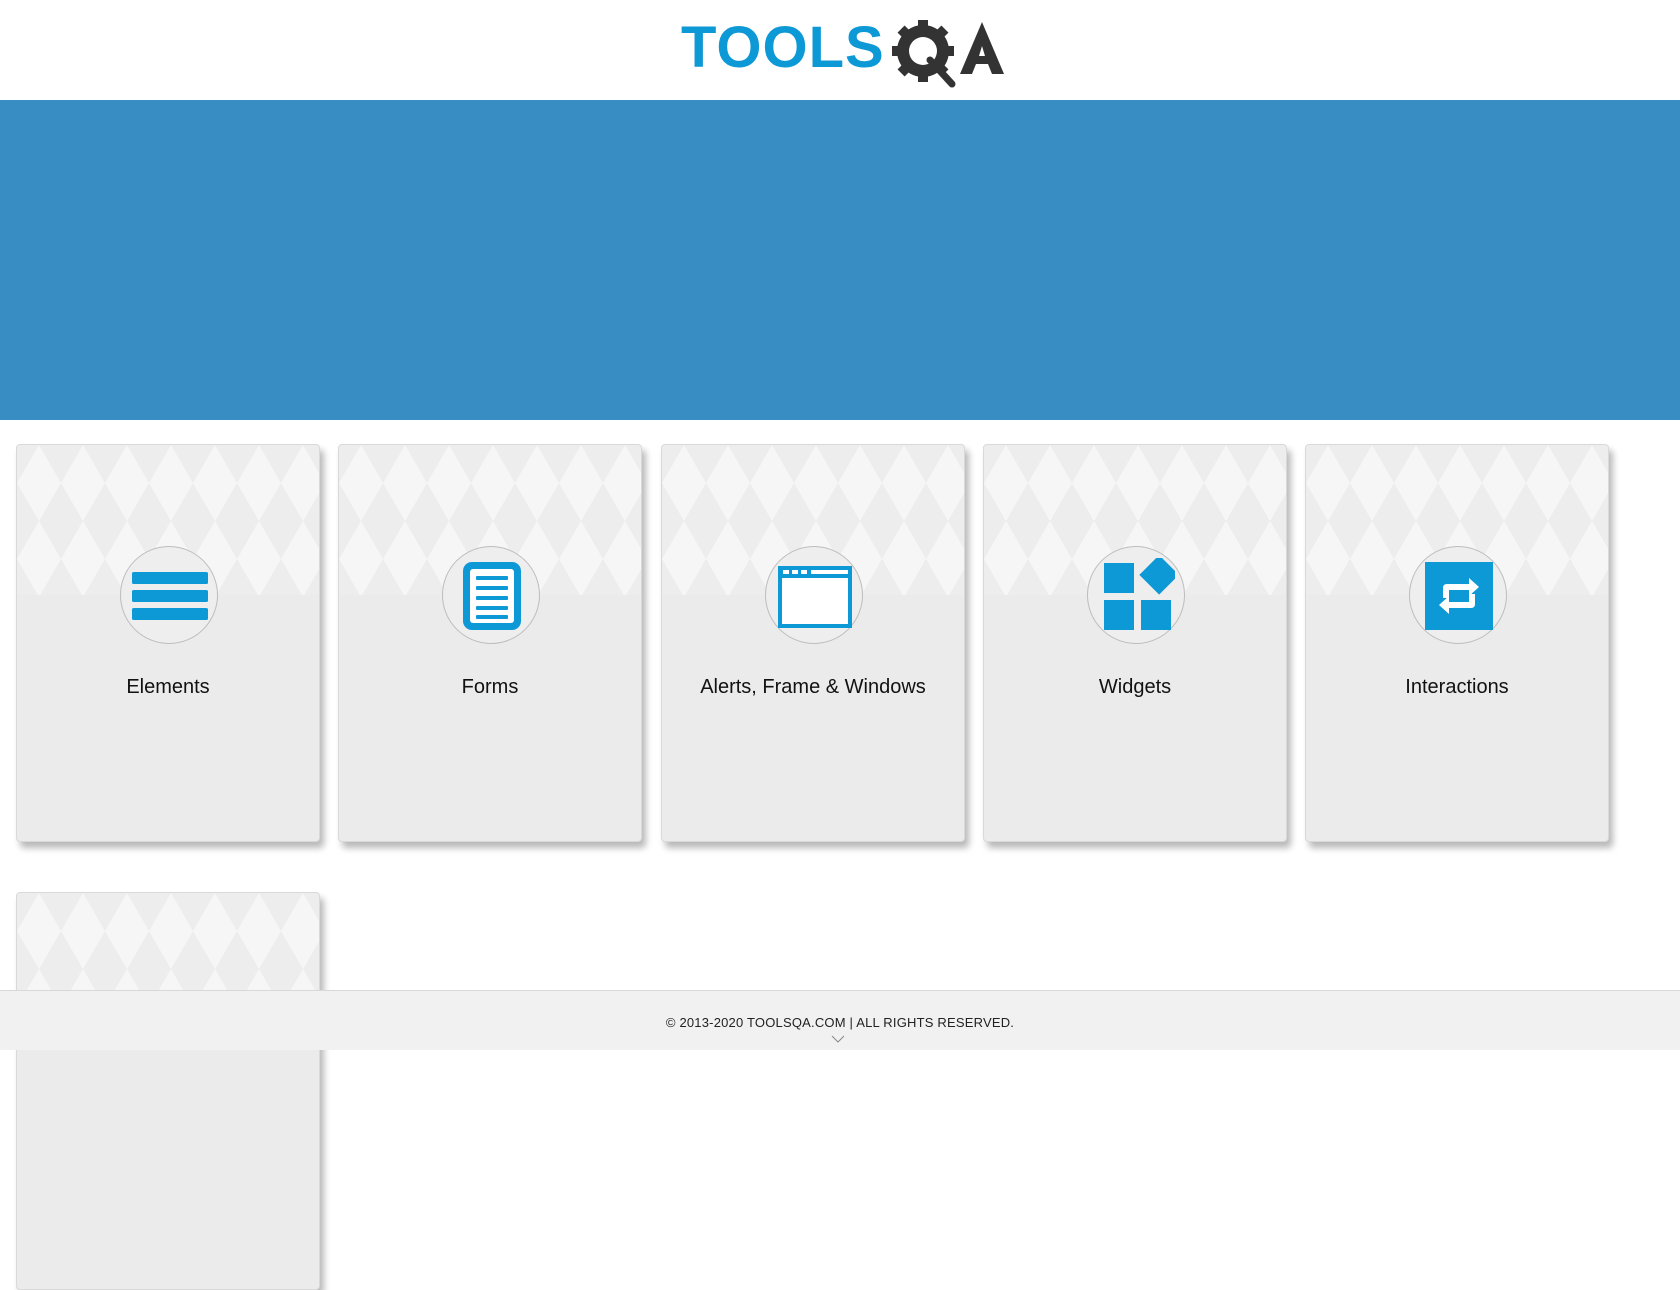  I want to click on card-alerts-frame-windows: Alerts, Frame & Windows, so click(813, 643).